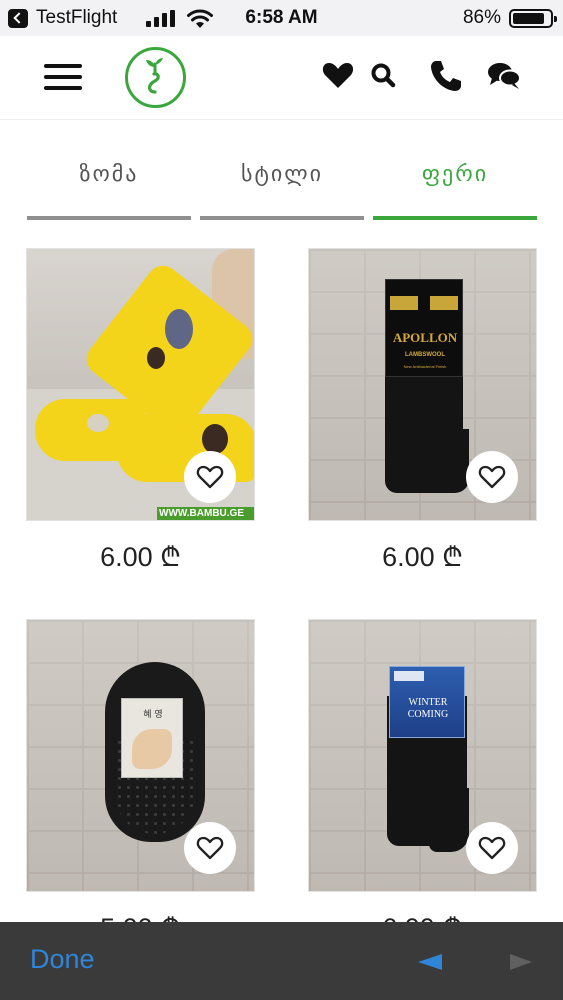 Image resolution: width=563 pixels, height=1000 pixels. I want to click on tab-style-label: სტილი, so click(282, 174).